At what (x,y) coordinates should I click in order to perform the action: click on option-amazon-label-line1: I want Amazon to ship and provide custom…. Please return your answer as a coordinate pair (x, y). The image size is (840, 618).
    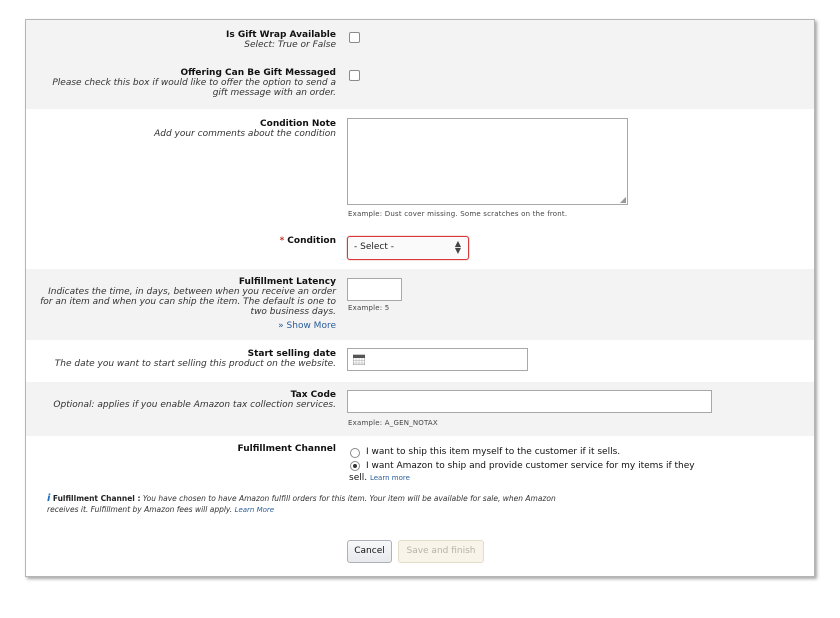
    Looking at the image, I should click on (530, 466).